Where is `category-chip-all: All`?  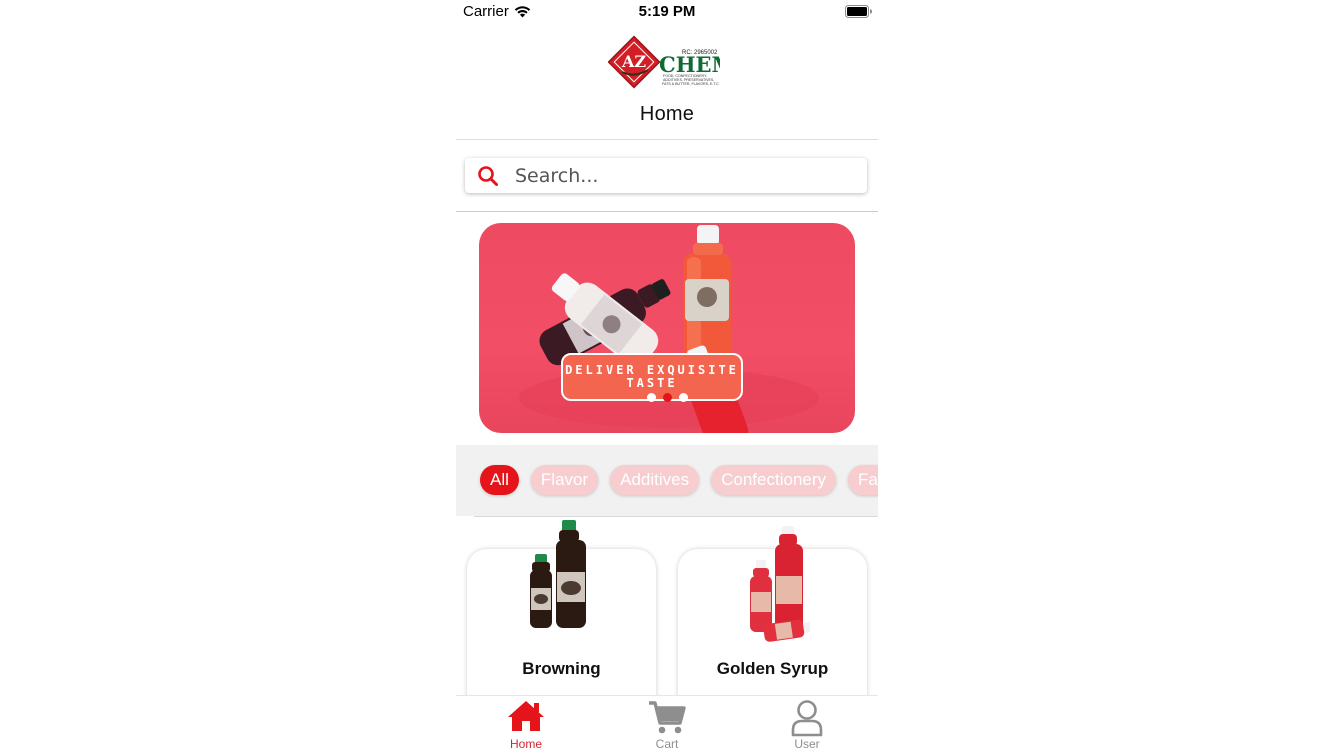 category-chip-all: All is located at coordinates (499, 480).